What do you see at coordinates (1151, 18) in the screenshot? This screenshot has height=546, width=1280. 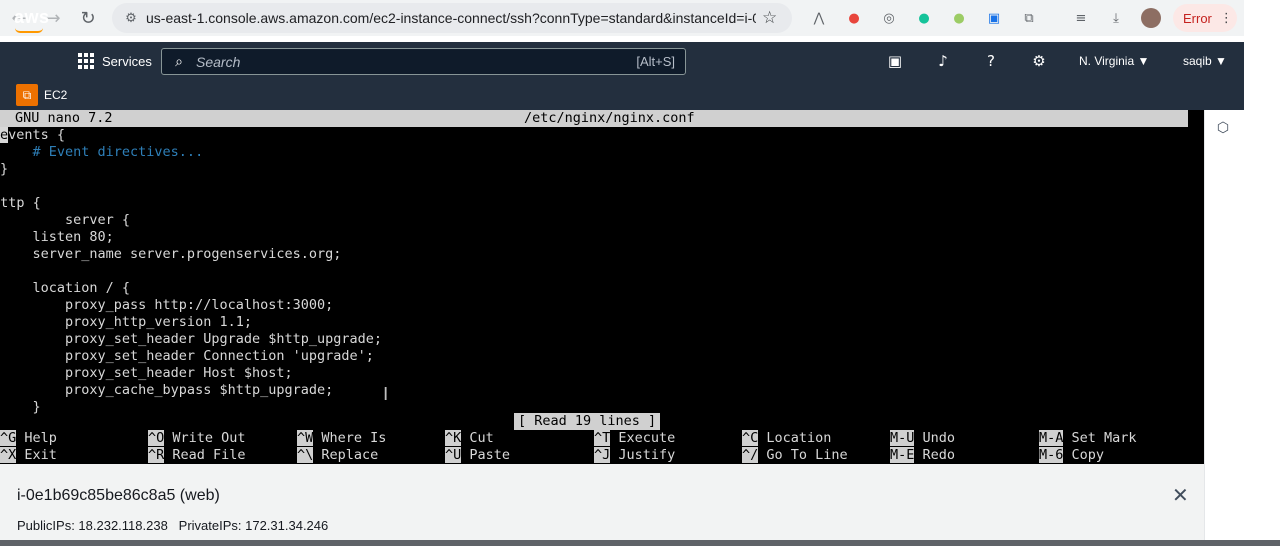 I see `profile-avatar` at bounding box center [1151, 18].